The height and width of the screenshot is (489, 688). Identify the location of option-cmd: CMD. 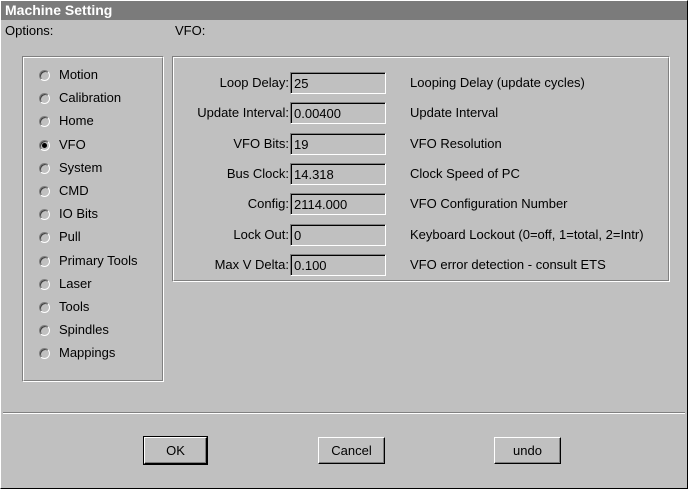
(64, 191).